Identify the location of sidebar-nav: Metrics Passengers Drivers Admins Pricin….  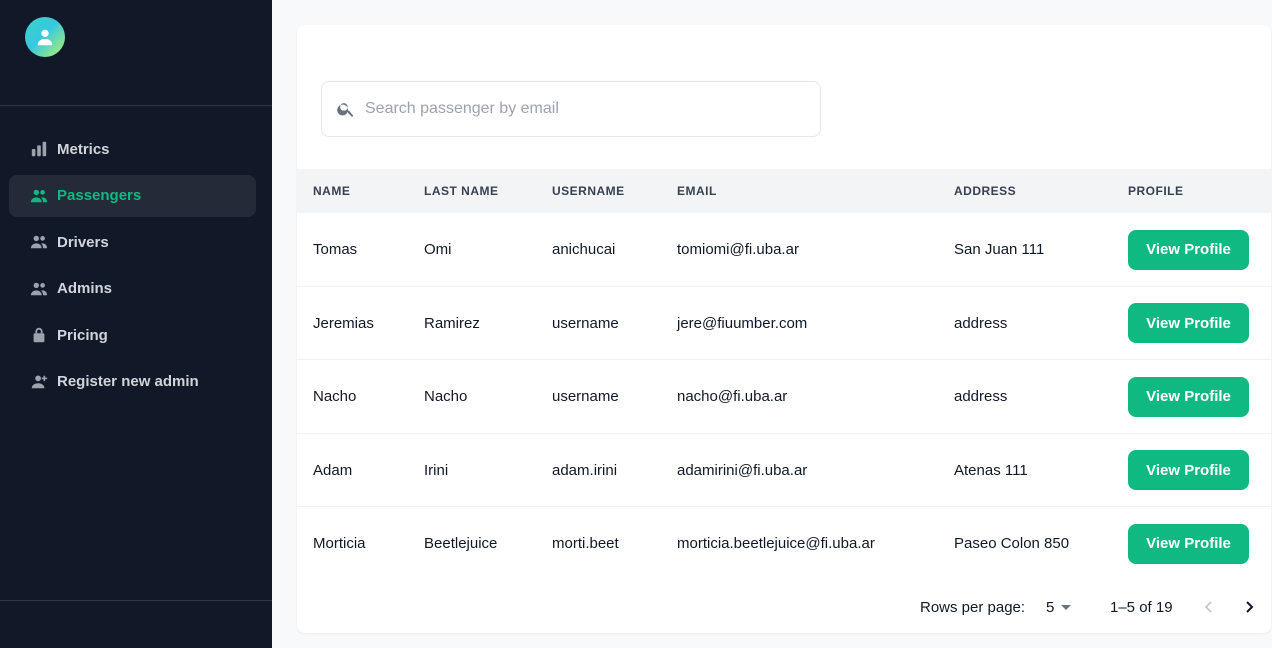
(132, 267).